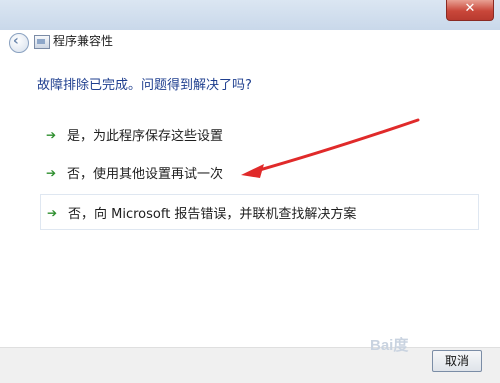 This screenshot has height=383, width=500. What do you see at coordinates (83, 41) in the screenshot?
I see `window-title: 程序兼容性` at bounding box center [83, 41].